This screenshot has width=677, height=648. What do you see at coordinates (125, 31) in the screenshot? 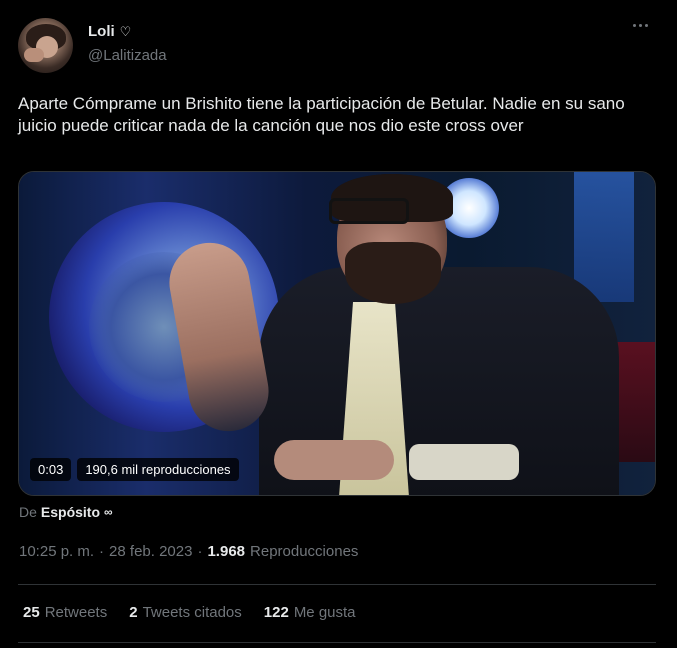
I see `heart-outline-icon: ♡` at bounding box center [125, 31].